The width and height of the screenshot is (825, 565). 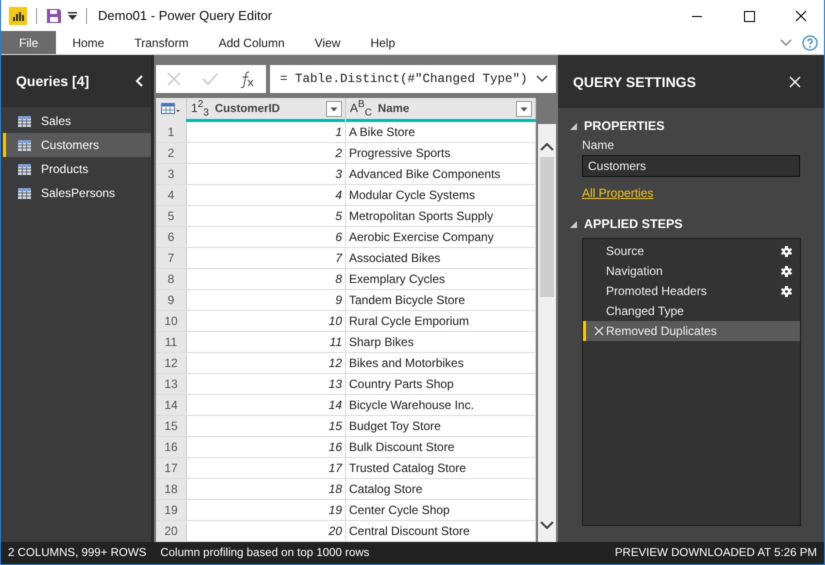 I want to click on table-cell: Sharp Bikes, so click(x=441, y=342).